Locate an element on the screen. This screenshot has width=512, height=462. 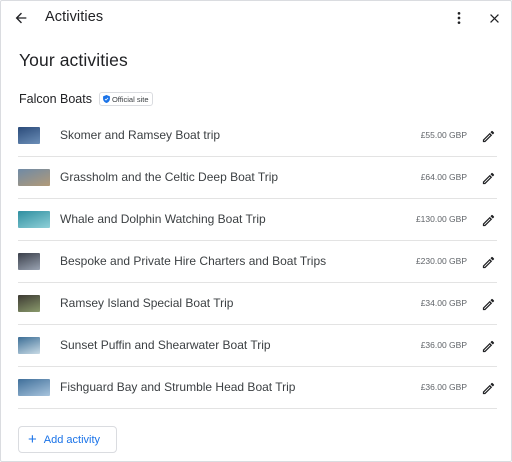
activity-title: Whale and Dolphin Watching Boat Trip is located at coordinates (163, 219).